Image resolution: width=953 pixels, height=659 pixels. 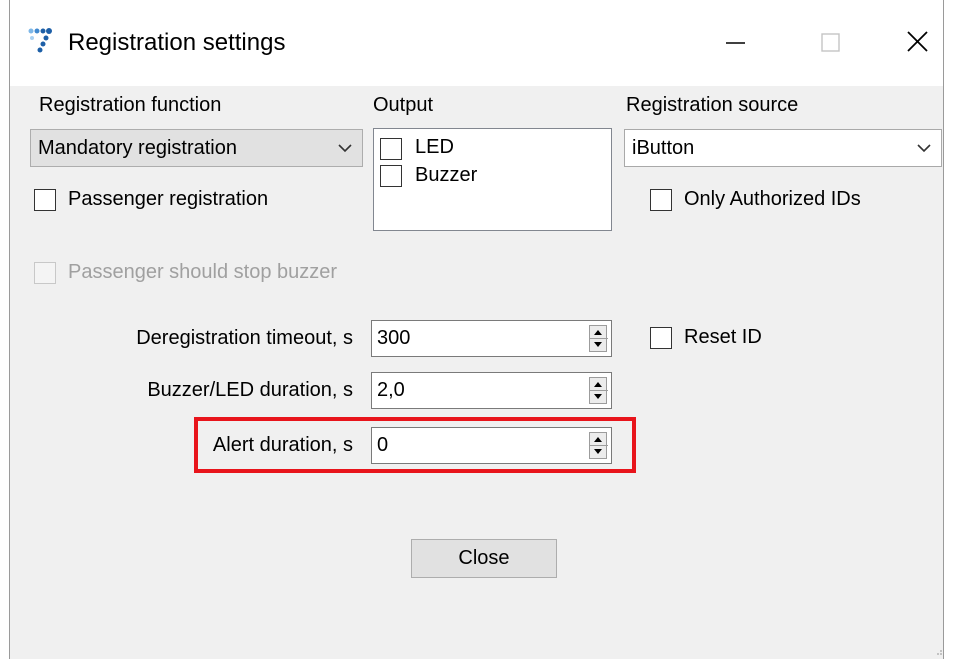 What do you see at coordinates (203, 272) in the screenshot?
I see `passenger-stop-buzzer-label: Passenger should stop buzzer` at bounding box center [203, 272].